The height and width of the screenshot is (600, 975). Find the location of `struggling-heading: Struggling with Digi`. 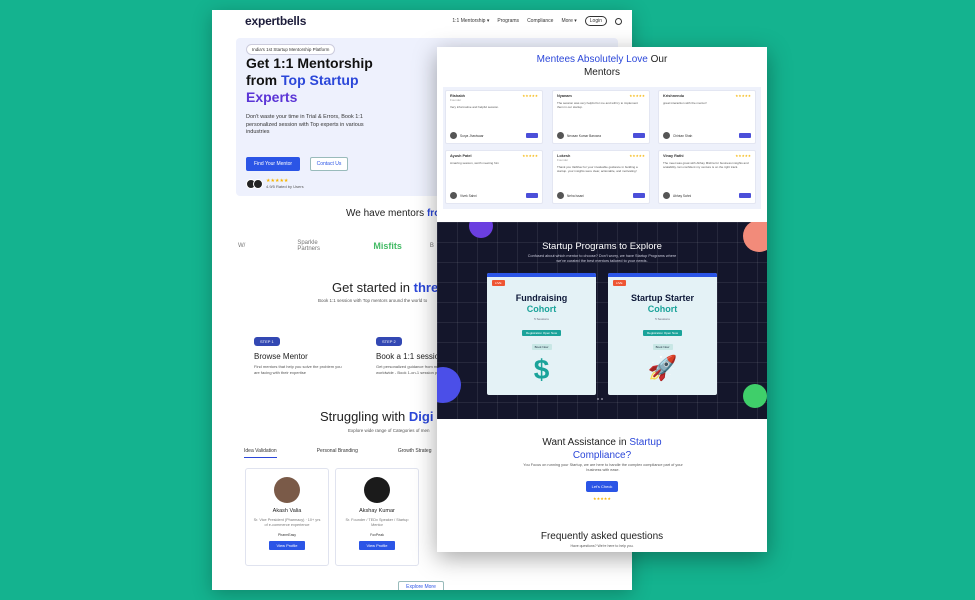

struggling-heading: Struggling with Digi is located at coordinates (376, 416).